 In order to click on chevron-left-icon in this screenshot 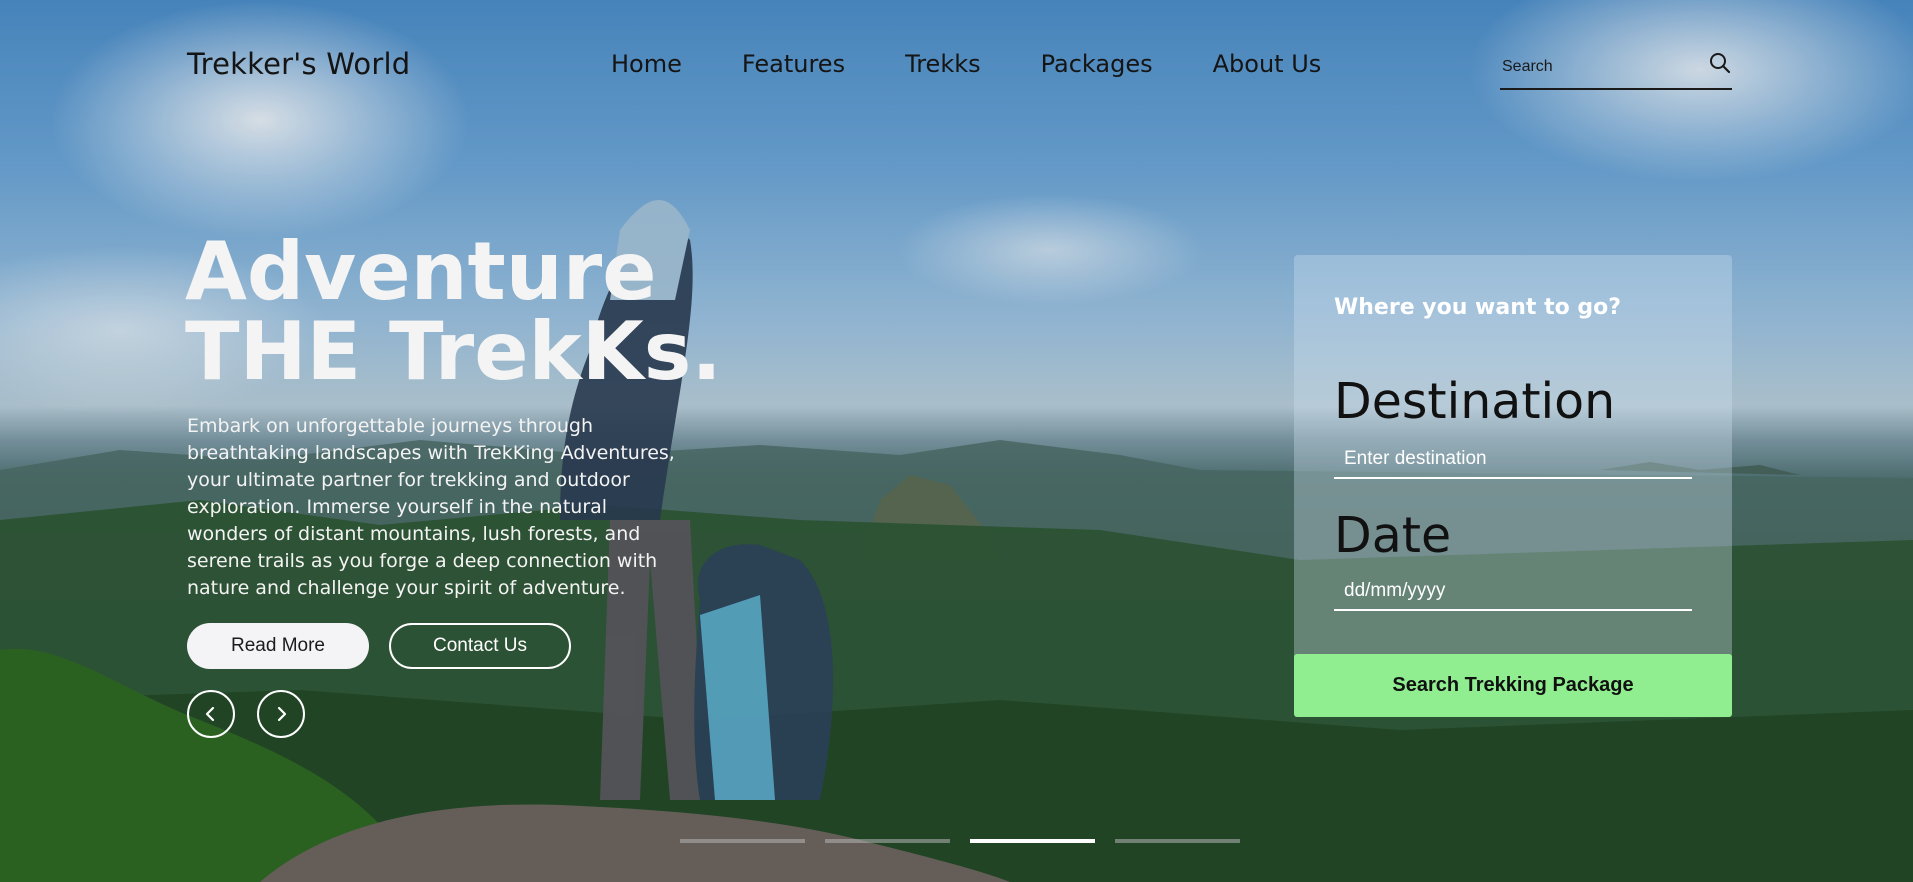, I will do `click(210, 714)`.